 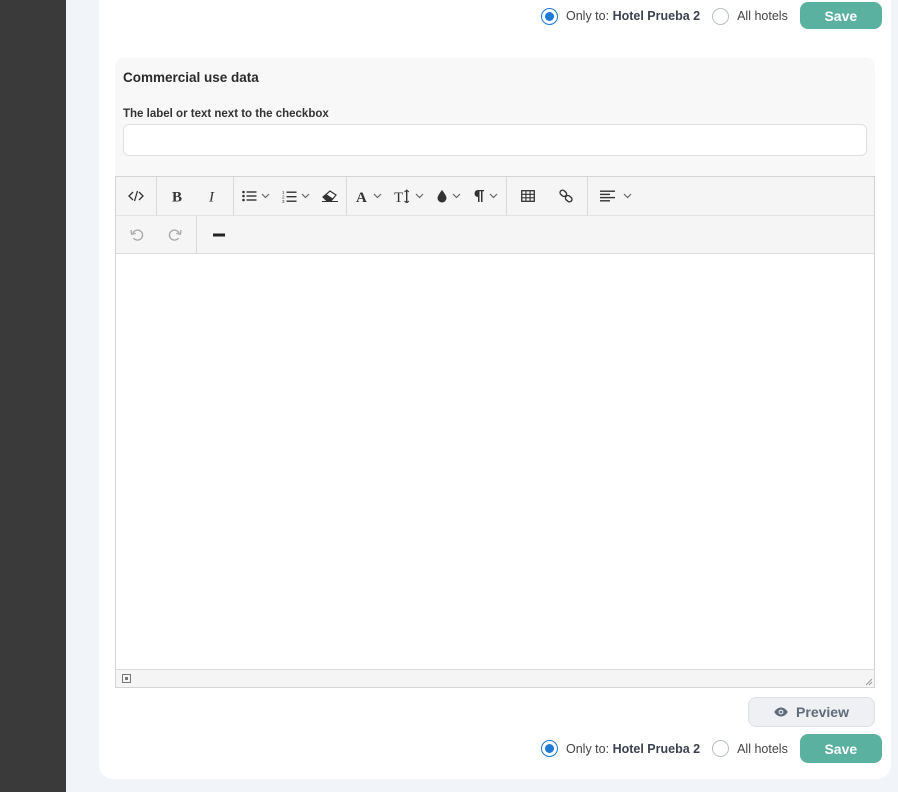 I want to click on align-left-icon, so click(x=607, y=196).